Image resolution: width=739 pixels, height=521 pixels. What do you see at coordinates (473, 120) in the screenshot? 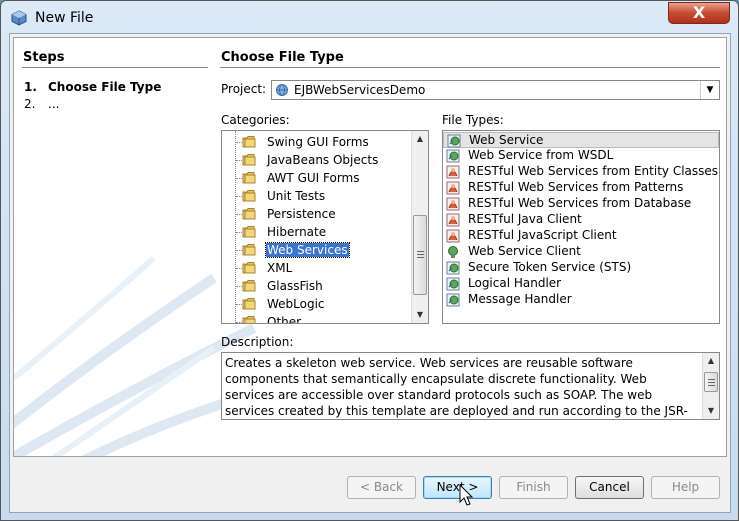
I see `file-types-label: File Types:` at bounding box center [473, 120].